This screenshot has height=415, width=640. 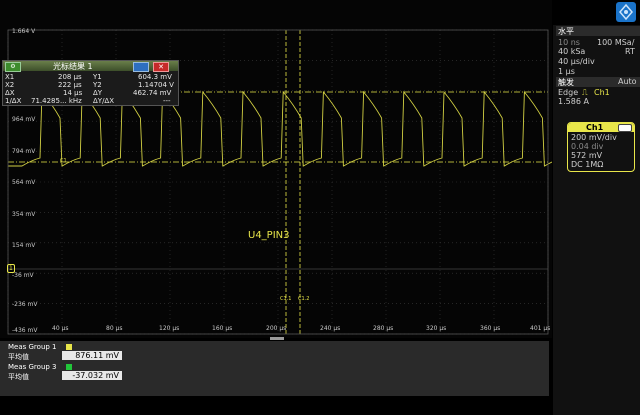 I want to click on trigger-type: Edge, so click(x=568, y=92).